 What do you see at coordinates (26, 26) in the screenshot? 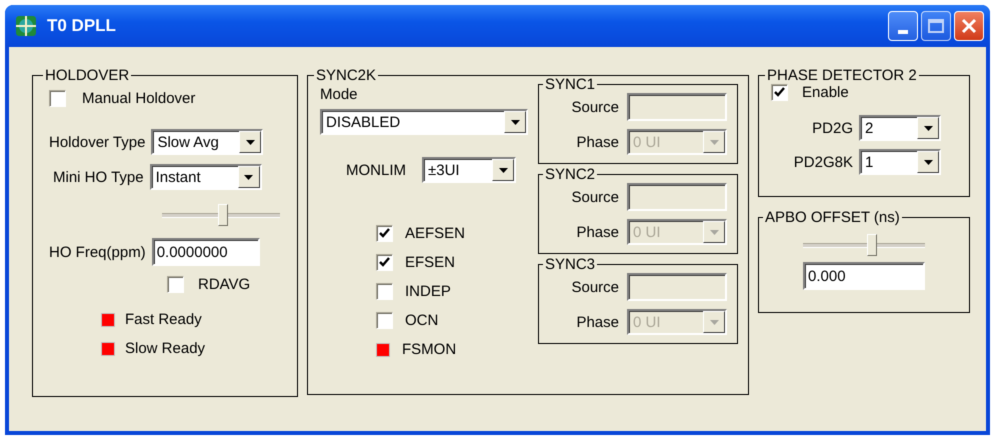
I see `app-icon` at bounding box center [26, 26].